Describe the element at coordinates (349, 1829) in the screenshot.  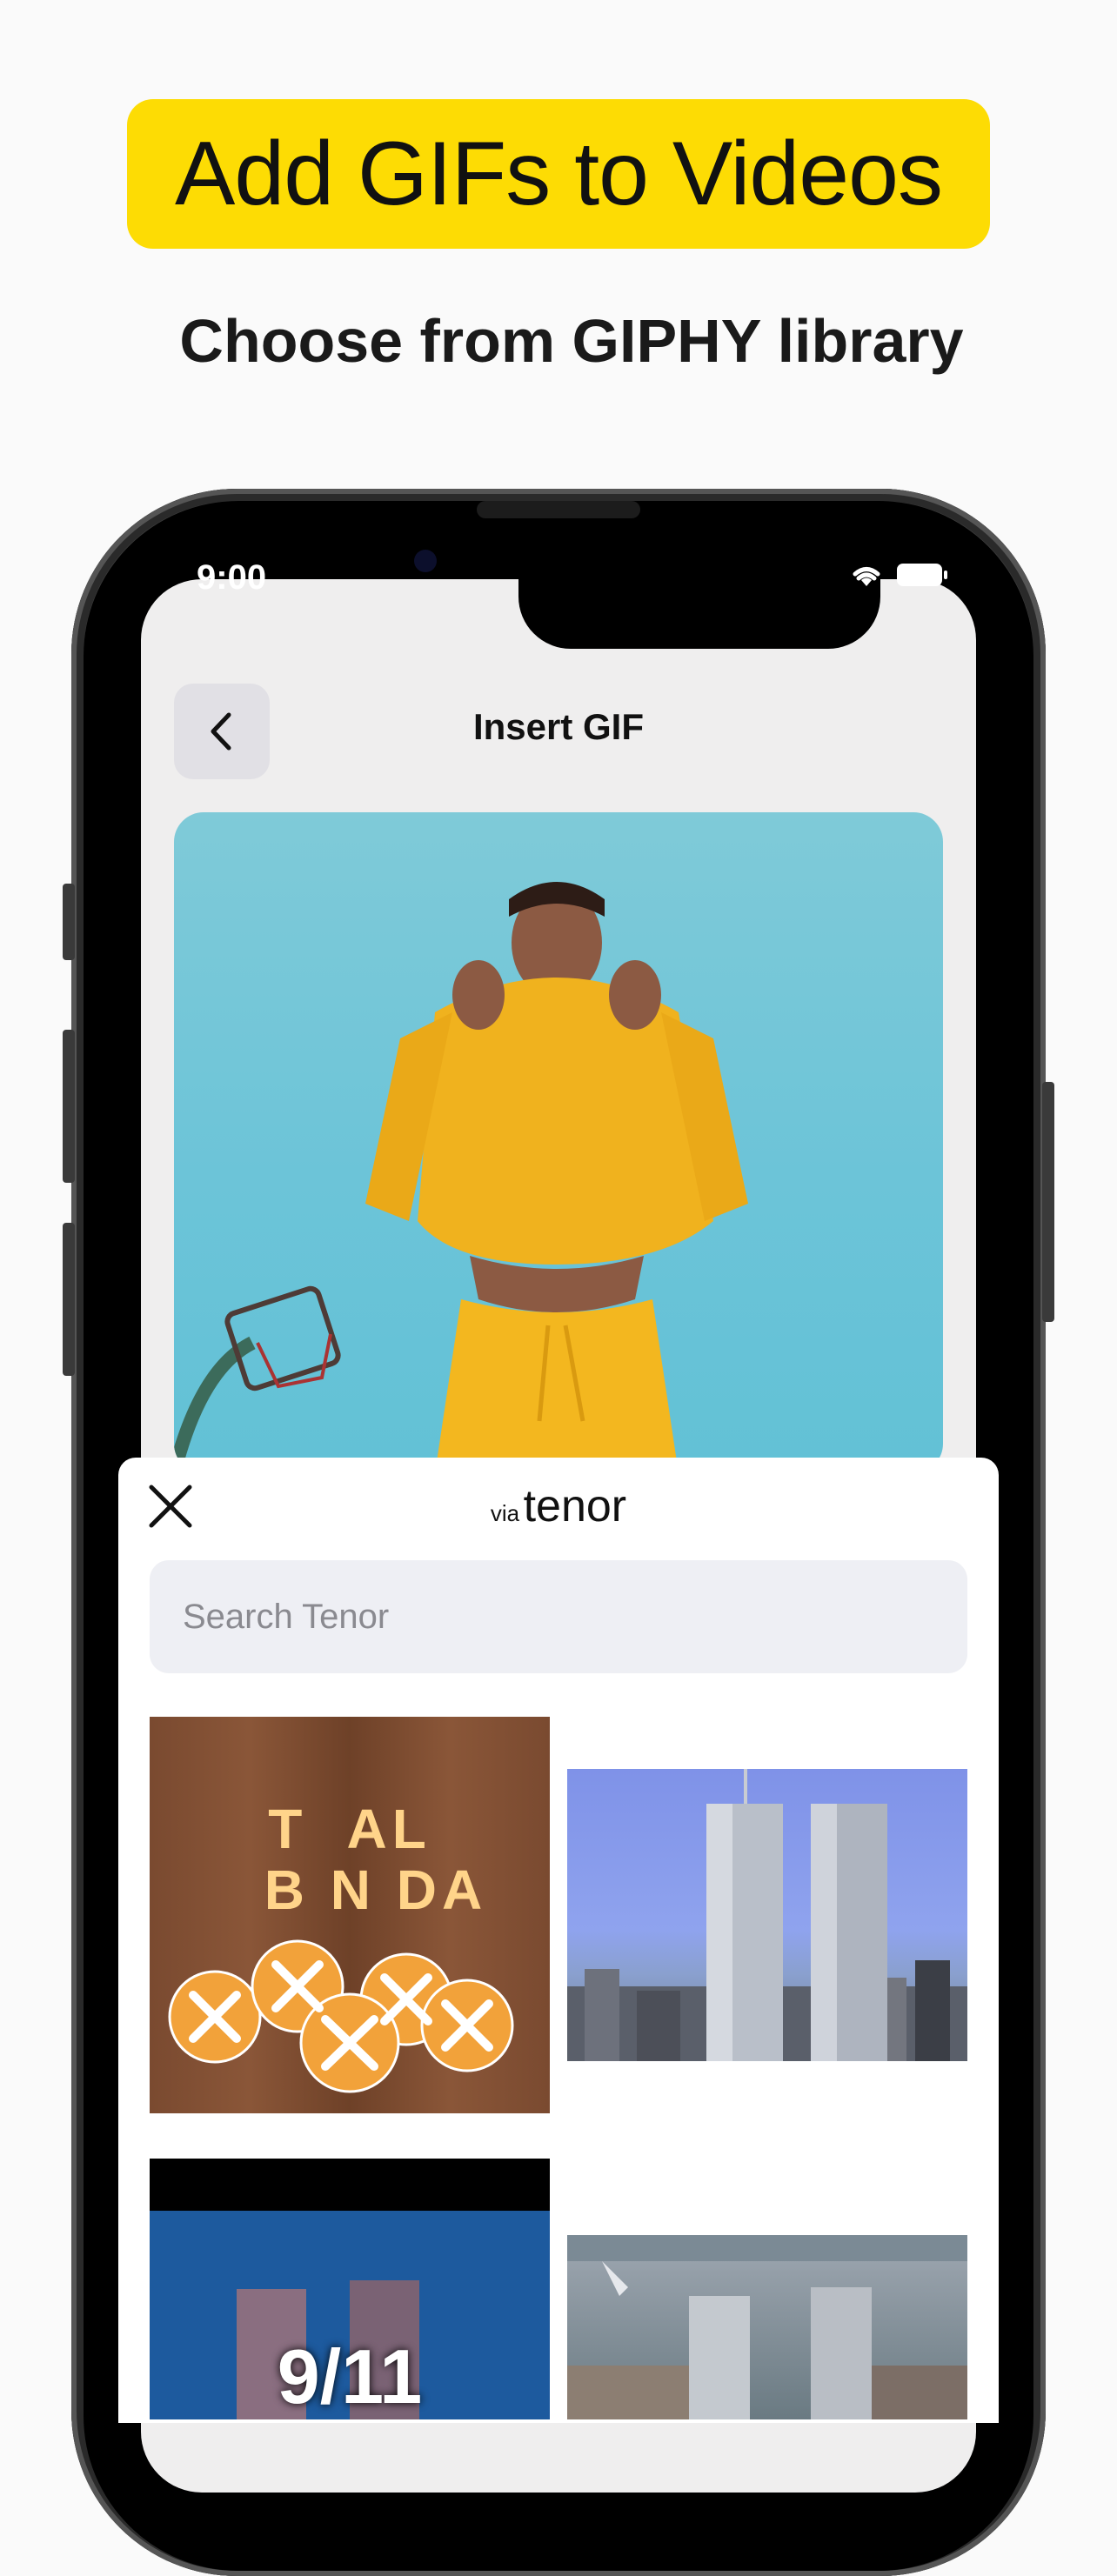
I see `gif-1-caption-line1: T AL` at that location.